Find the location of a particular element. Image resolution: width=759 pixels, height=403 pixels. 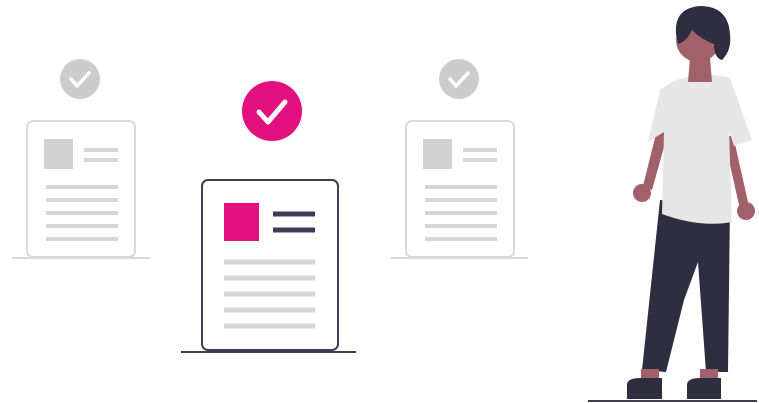

person-shoe-right is located at coordinates (704, 388).